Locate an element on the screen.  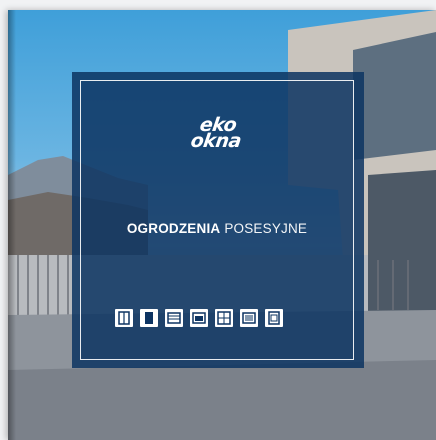
catalog-title: OGRODZENIA POSESYJNE is located at coordinates (217, 228).